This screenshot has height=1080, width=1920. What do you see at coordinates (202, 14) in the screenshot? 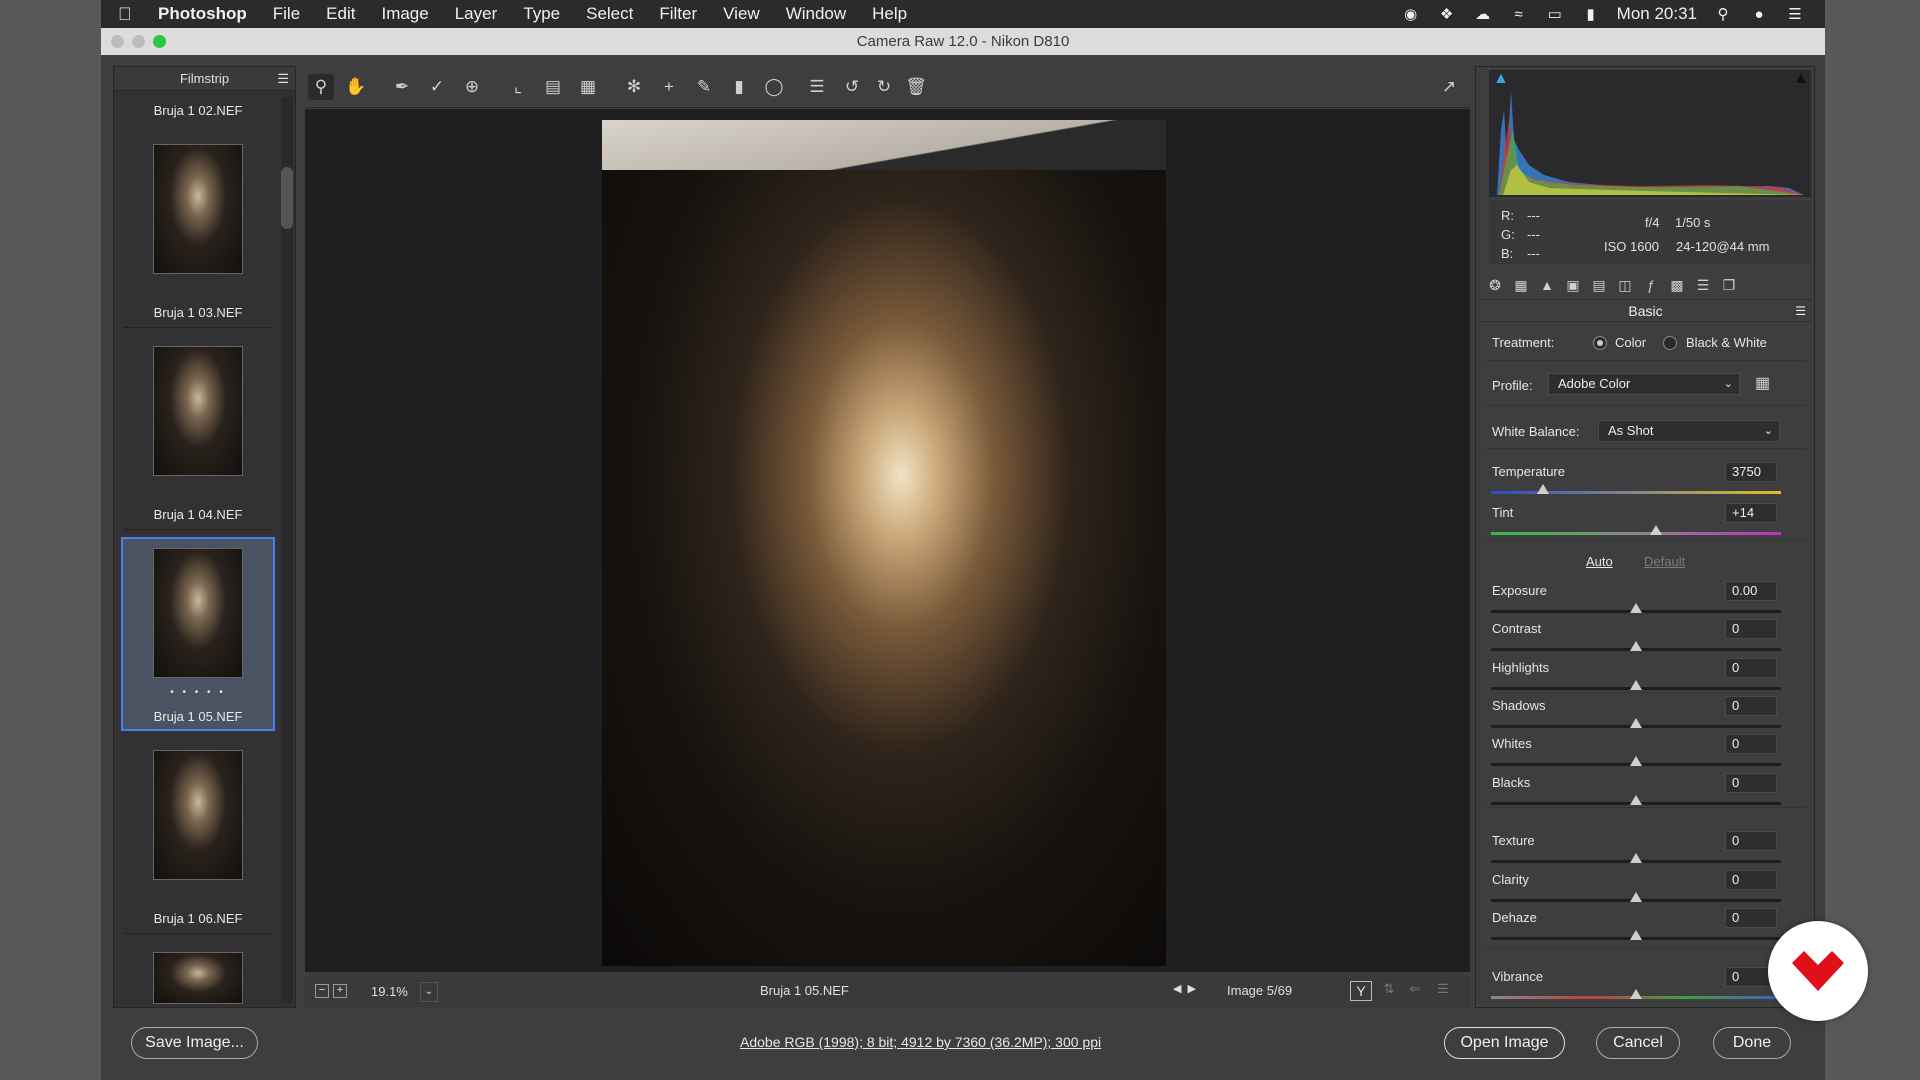
I see `app-menu-photoshop: Photoshop` at bounding box center [202, 14].